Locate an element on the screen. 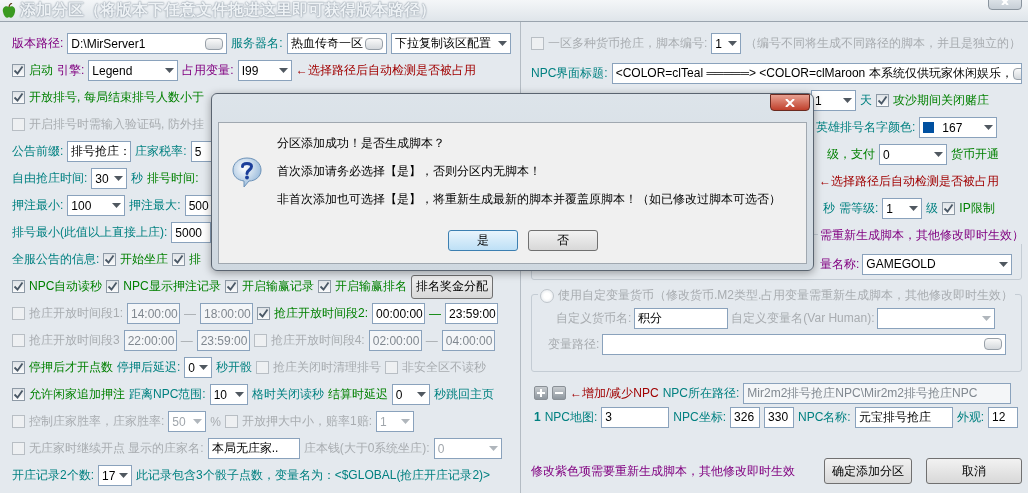  dropdown: GAMEGOLD is located at coordinates (937, 264).